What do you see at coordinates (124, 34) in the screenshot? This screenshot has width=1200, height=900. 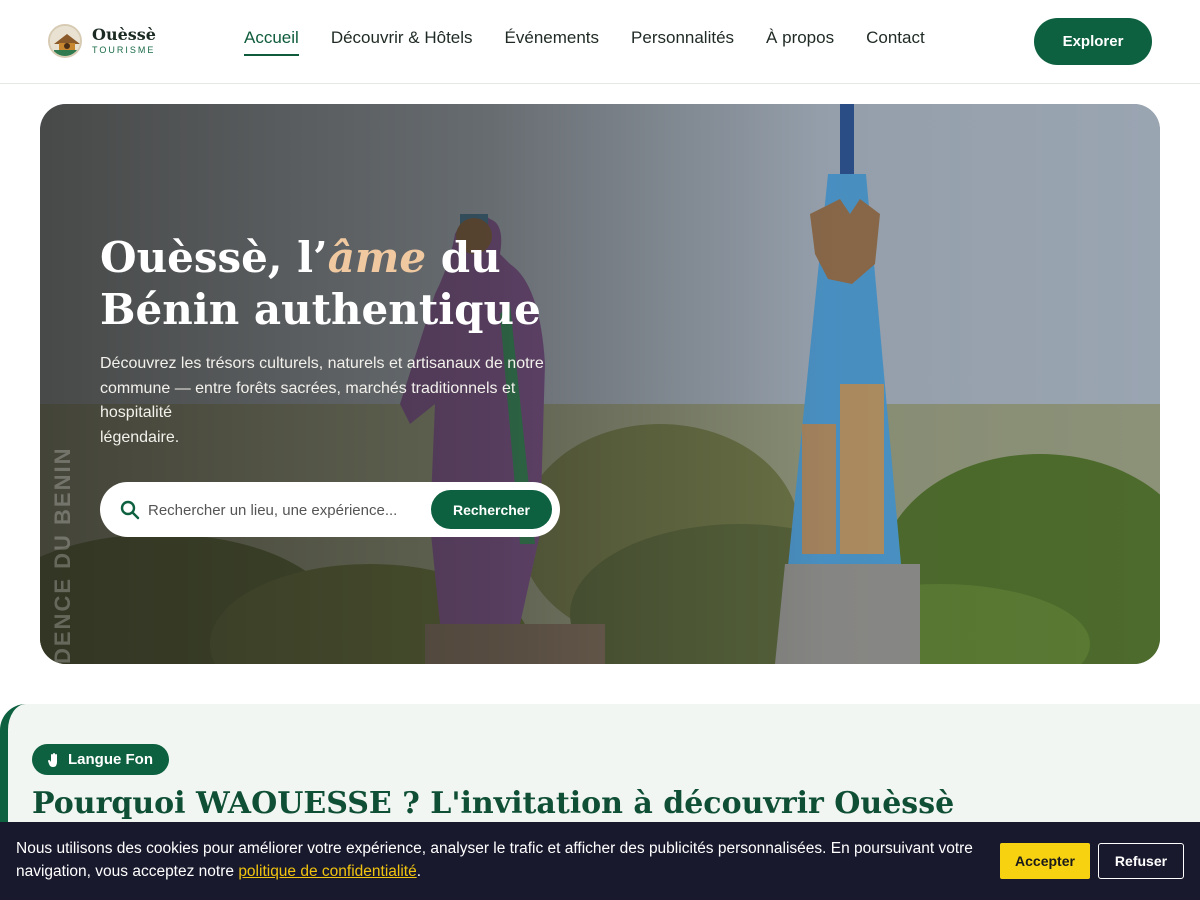 I see `logo-name: Ouèssè` at bounding box center [124, 34].